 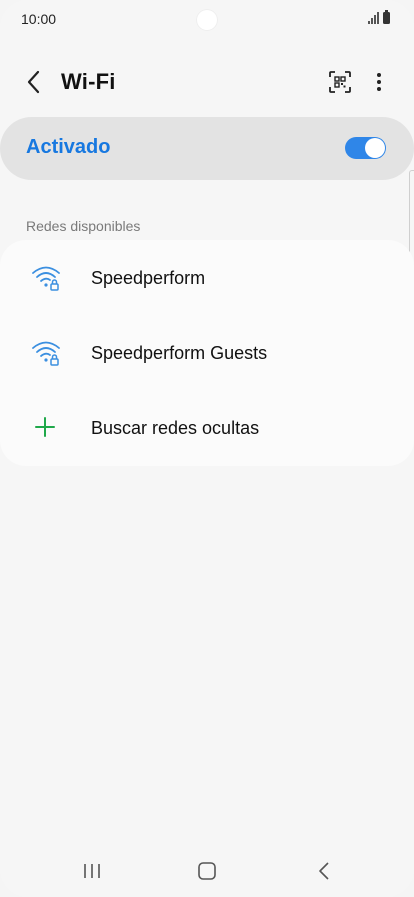 I want to click on add-hidden-network-item: Buscar redes ocultas, so click(x=207, y=427).